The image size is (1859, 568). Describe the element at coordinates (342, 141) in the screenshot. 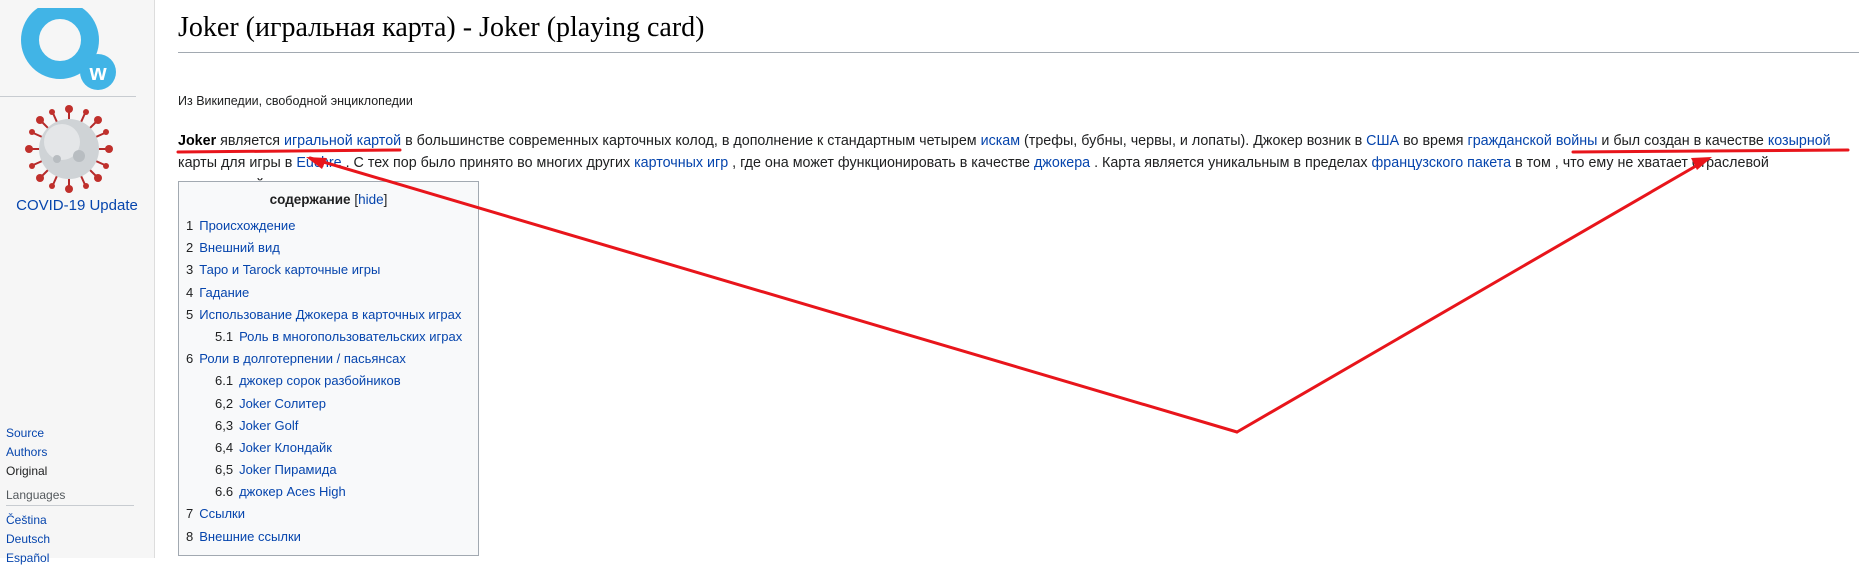

I see `link-playing-card: игральной картой` at that location.